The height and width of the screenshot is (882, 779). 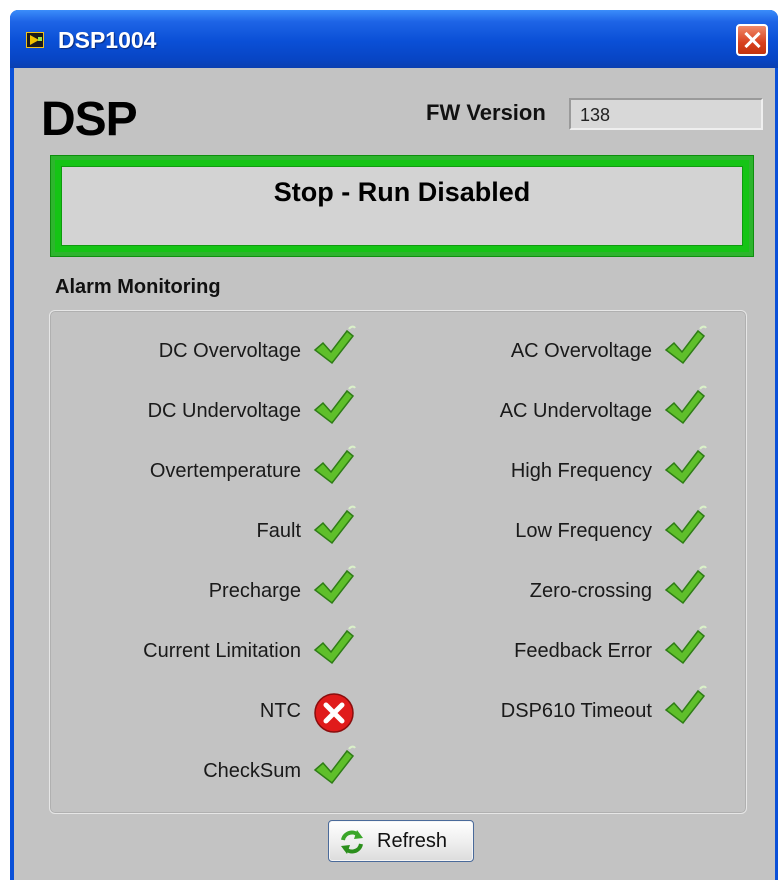 I want to click on alarm-item: Overtemperature, so click(x=197, y=471).